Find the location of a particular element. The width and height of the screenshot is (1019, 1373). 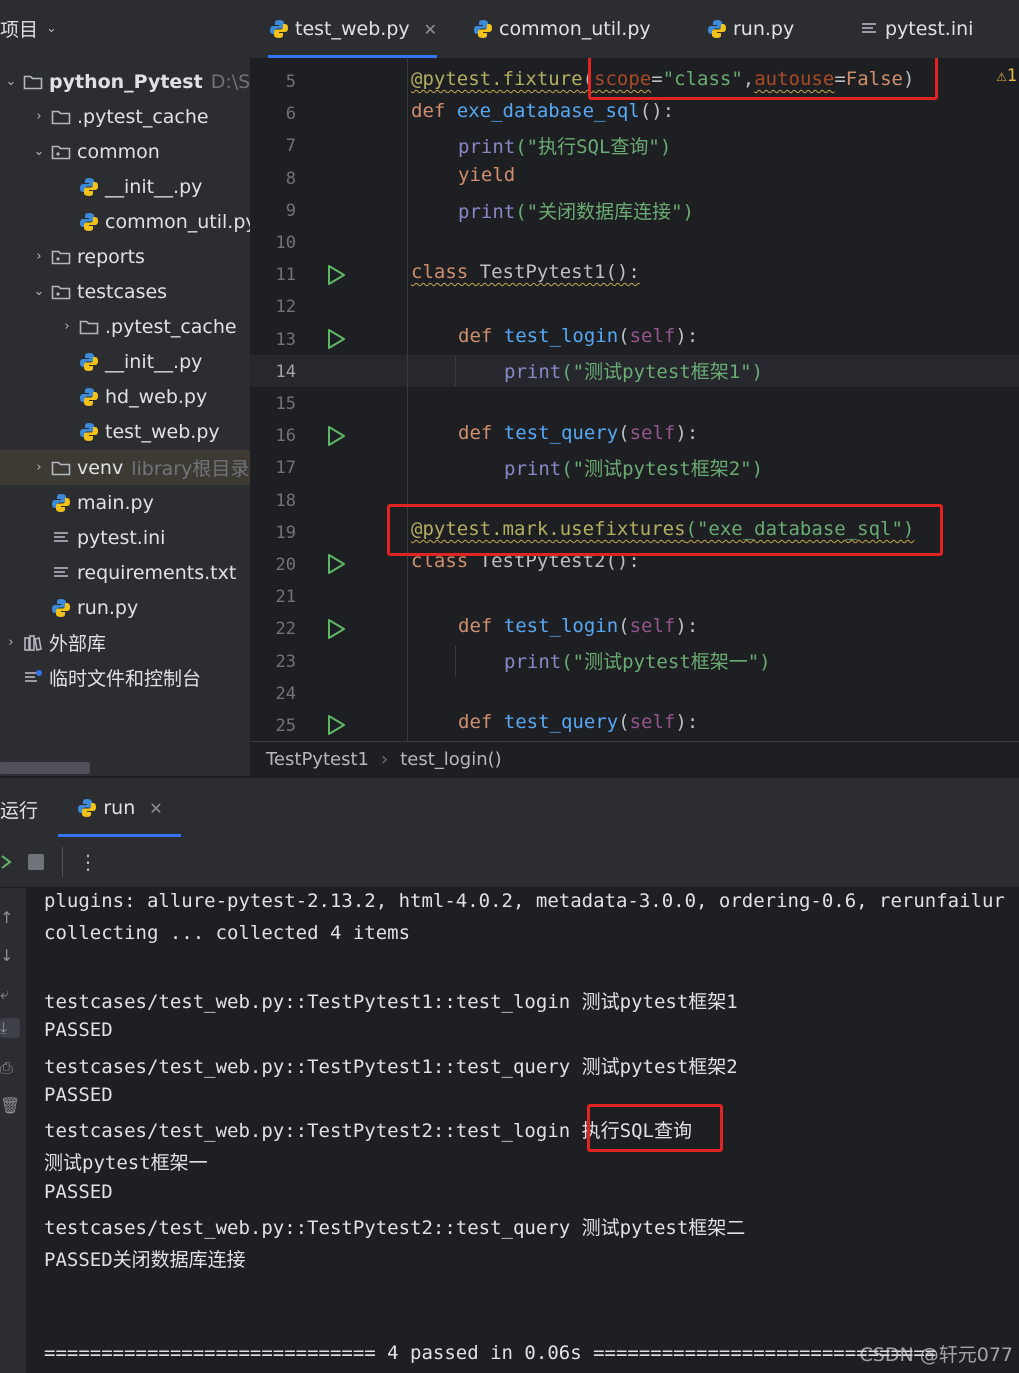

breadcrumb-method: test_login() is located at coordinates (450, 759).